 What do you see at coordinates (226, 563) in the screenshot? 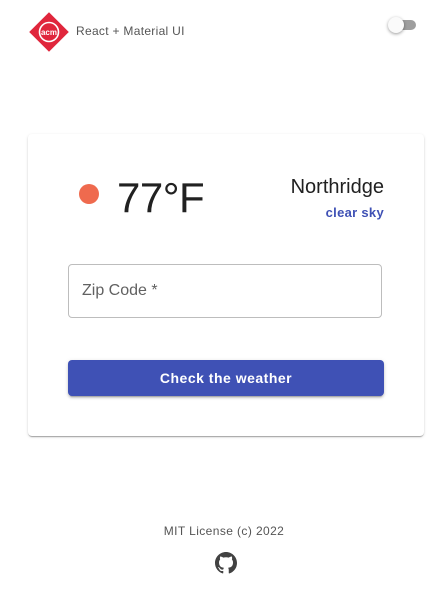
I see `github-icon` at bounding box center [226, 563].